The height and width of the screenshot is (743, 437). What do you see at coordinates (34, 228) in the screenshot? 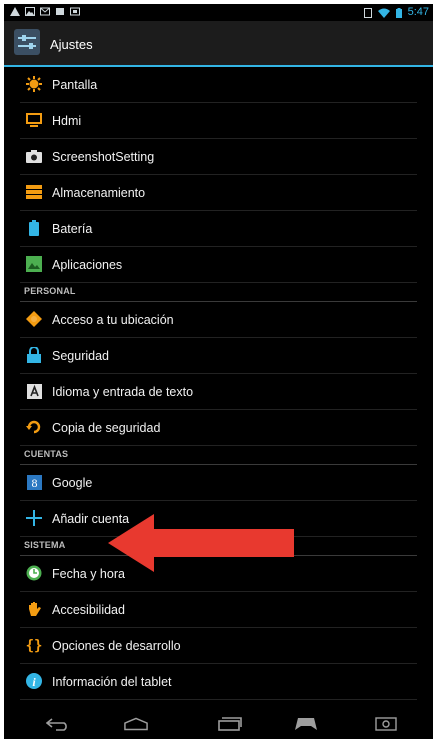
I see `battery-icon` at bounding box center [34, 228].